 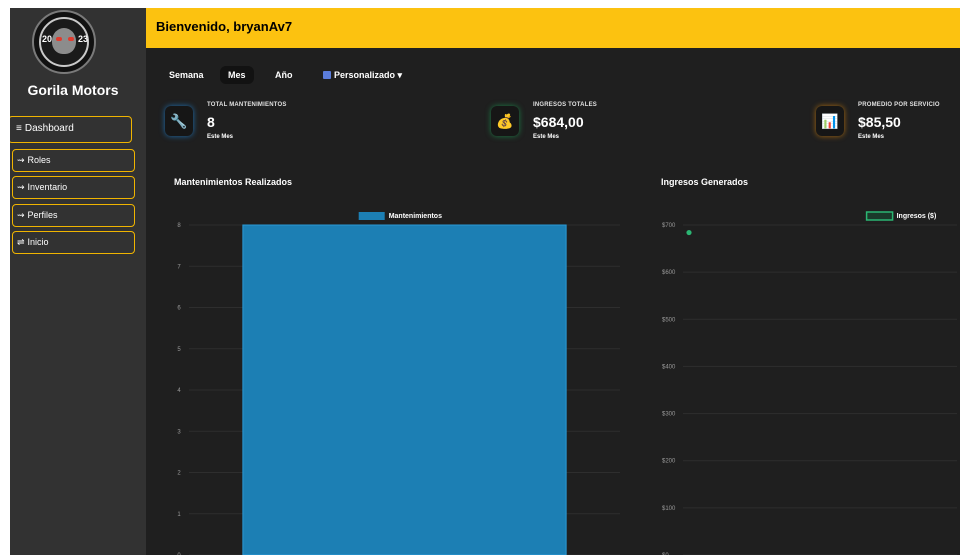 What do you see at coordinates (830, 121) in the screenshot?
I see `bar-chart-icon: 📊` at bounding box center [830, 121].